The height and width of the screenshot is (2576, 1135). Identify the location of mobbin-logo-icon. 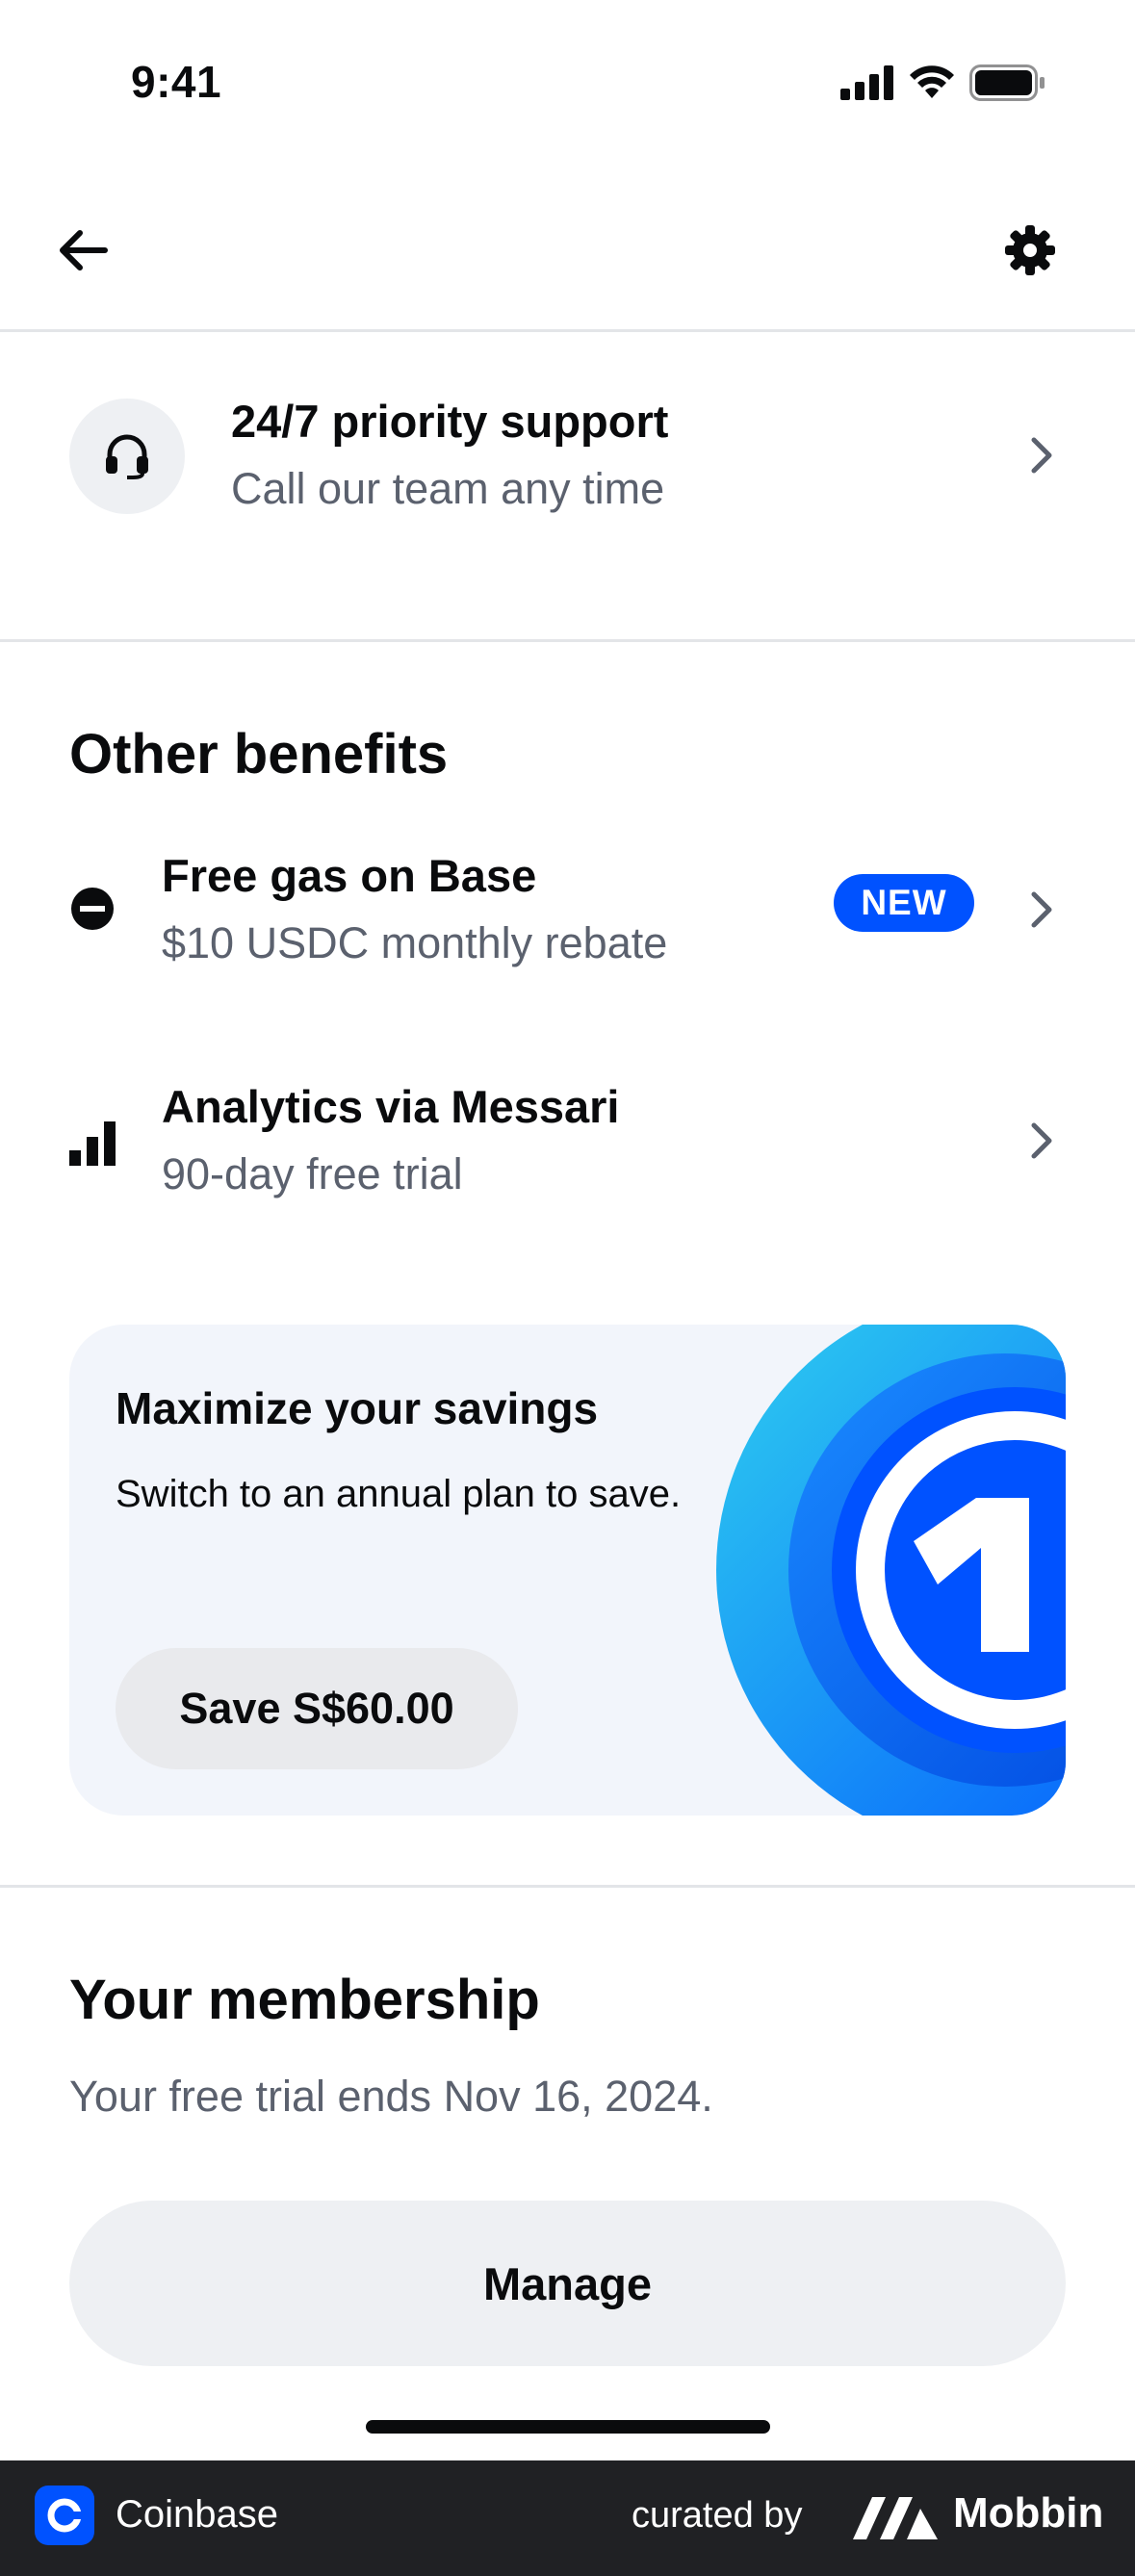
(895, 2518).